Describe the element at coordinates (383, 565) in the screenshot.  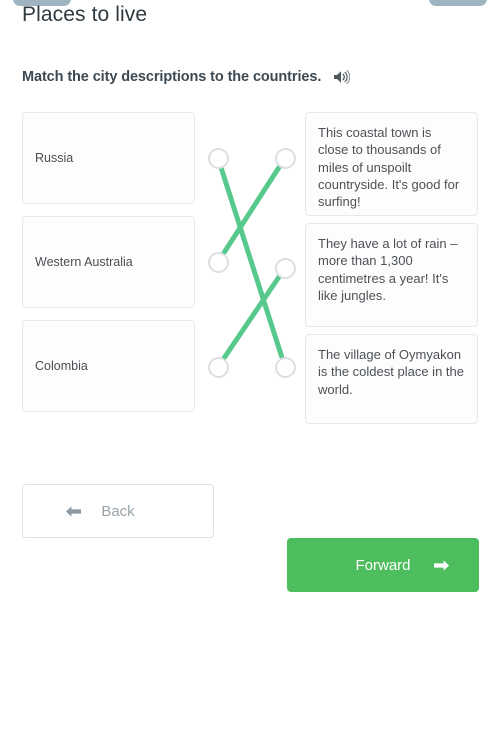
I see `forward-button: Forward` at that location.